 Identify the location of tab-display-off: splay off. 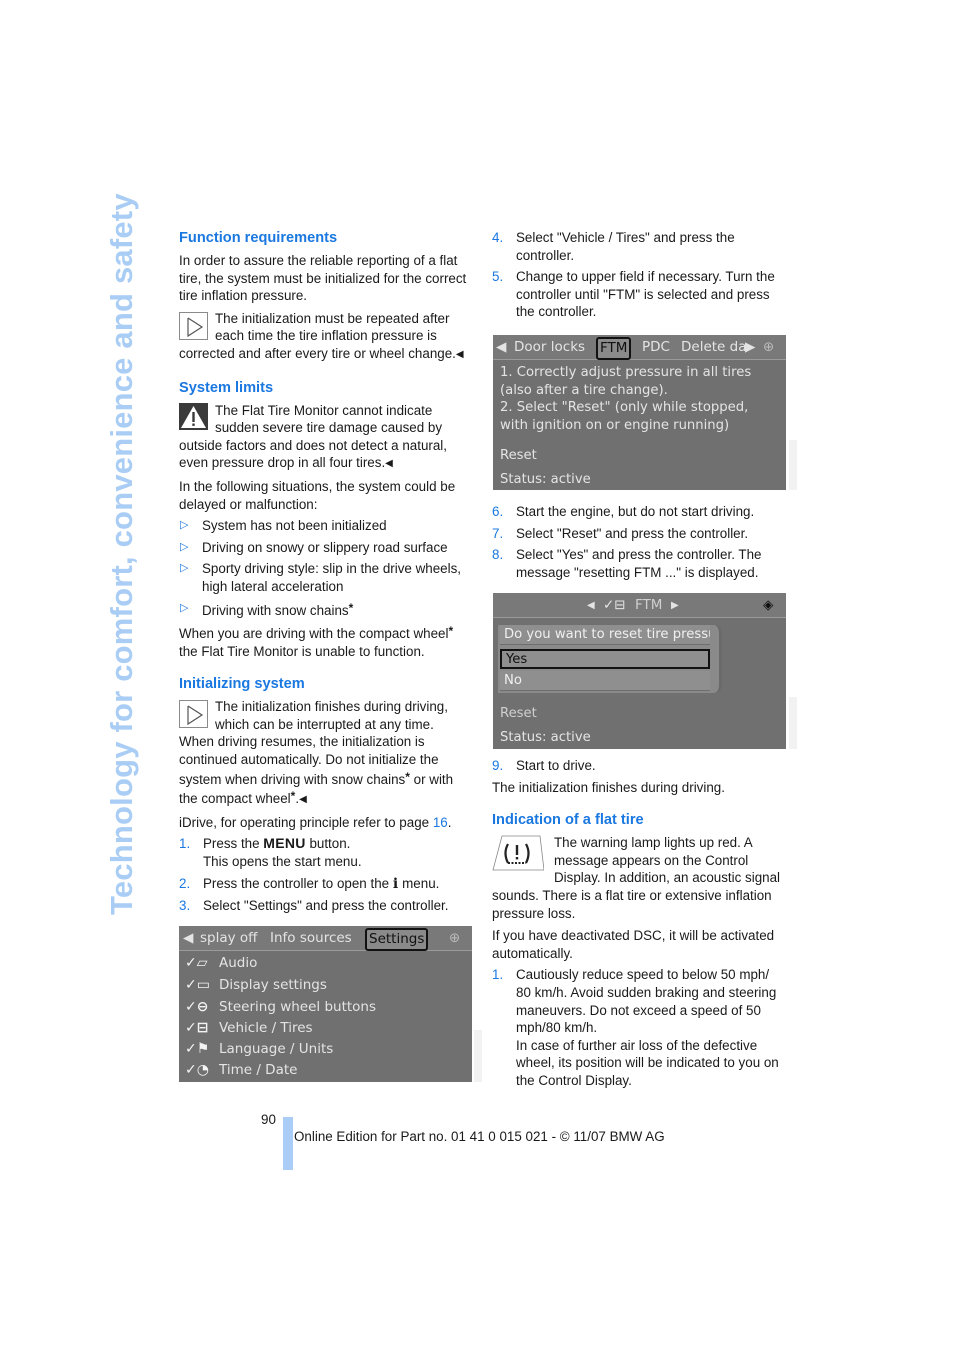
(228, 938).